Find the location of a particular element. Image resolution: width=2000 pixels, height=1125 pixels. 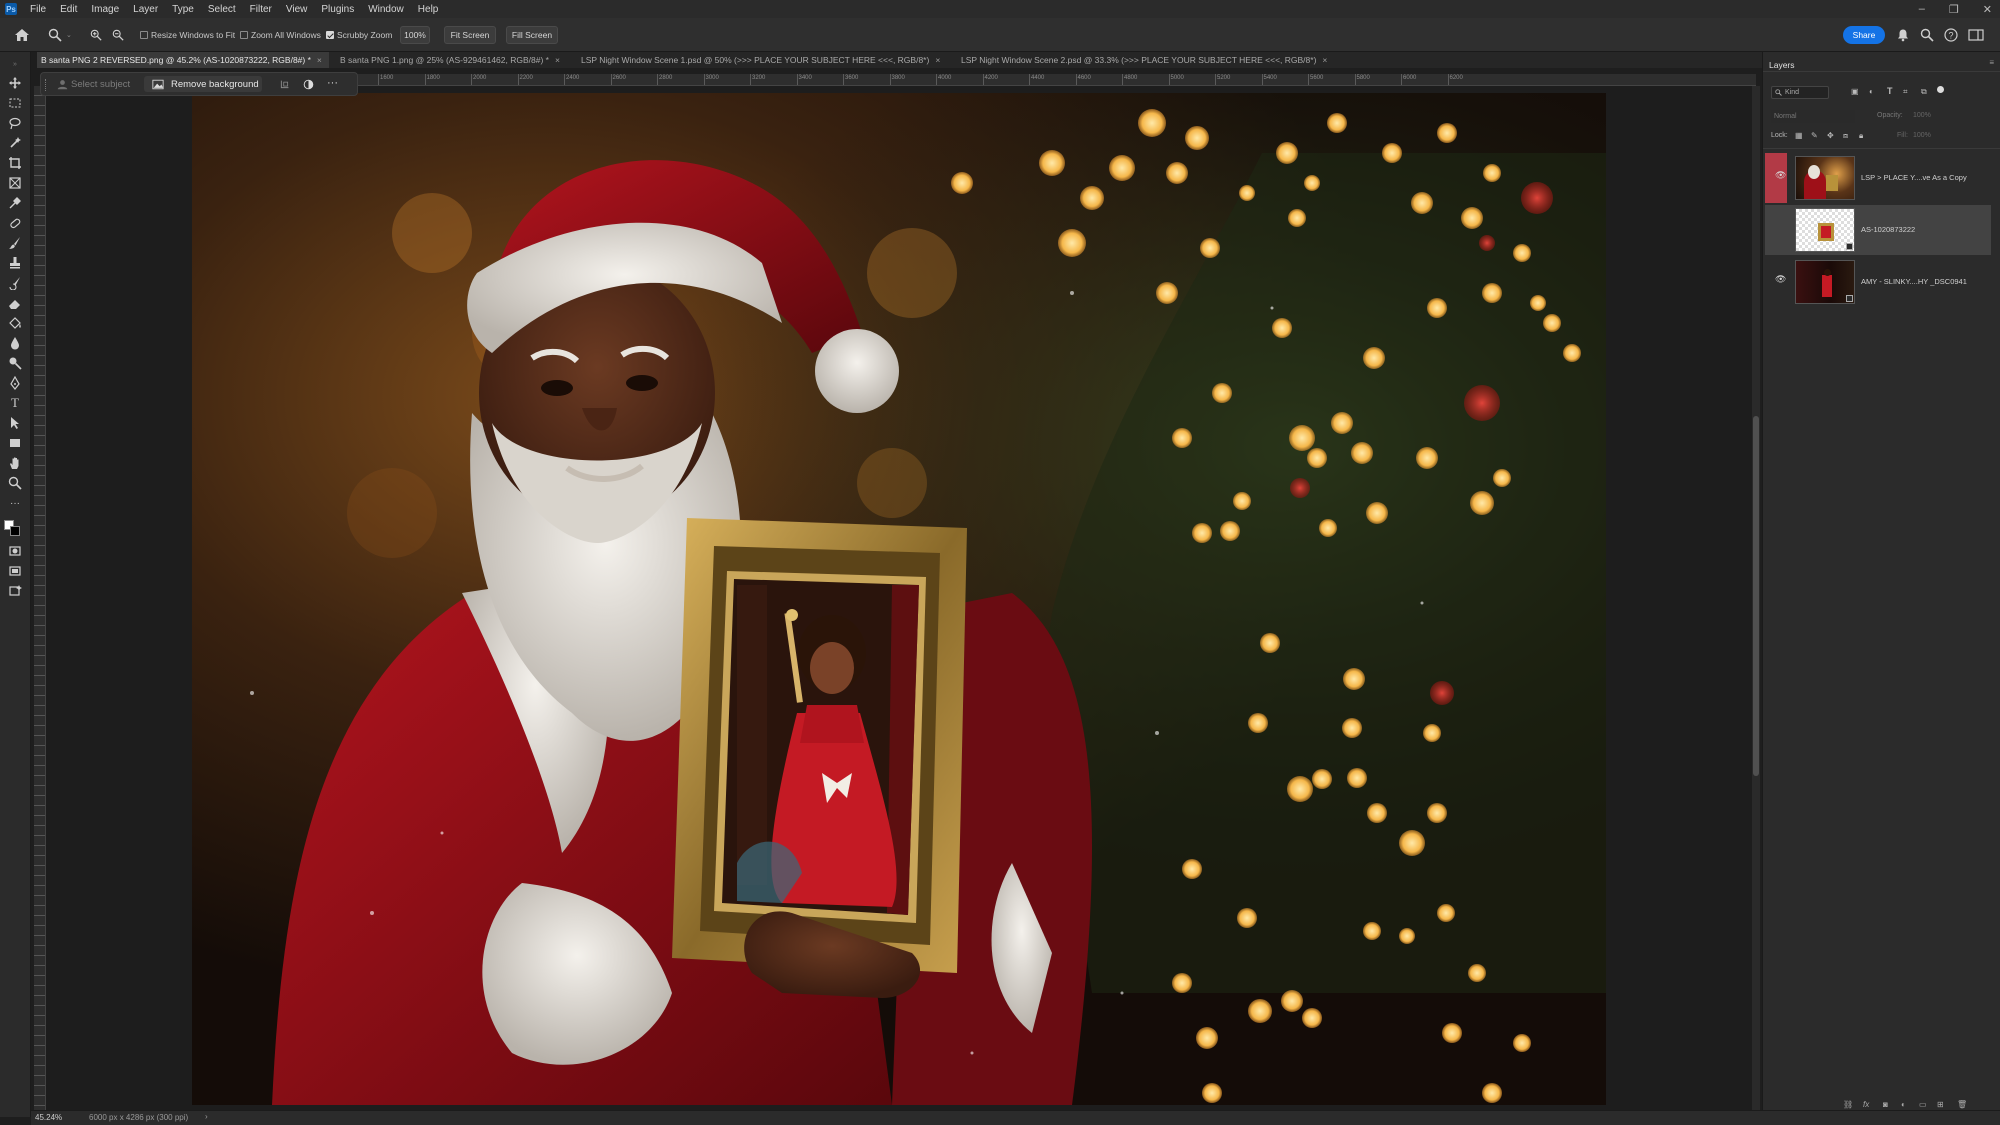

blur-tool-icon is located at coordinates (15, 343).